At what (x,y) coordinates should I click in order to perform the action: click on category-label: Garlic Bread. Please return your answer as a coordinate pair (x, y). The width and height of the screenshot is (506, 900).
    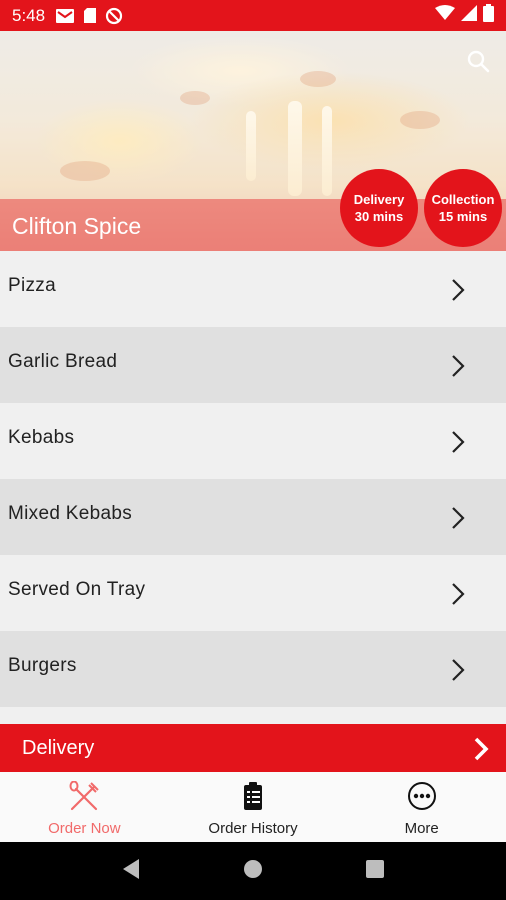
    Looking at the image, I should click on (63, 361).